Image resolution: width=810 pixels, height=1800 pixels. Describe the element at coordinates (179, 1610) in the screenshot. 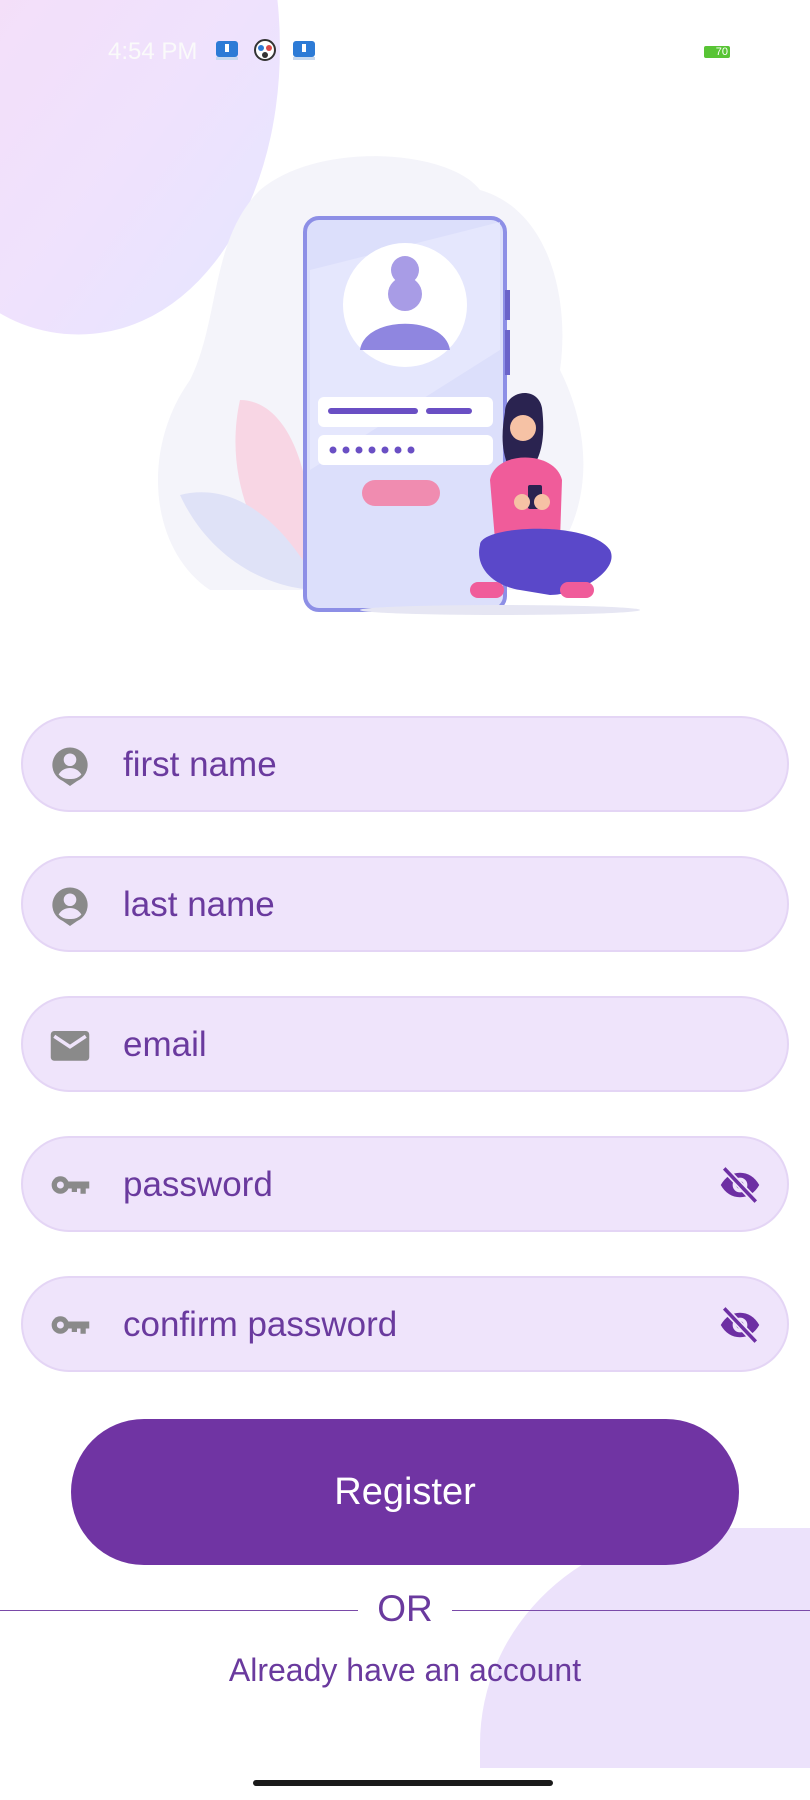

I see `divider-line-left` at that location.